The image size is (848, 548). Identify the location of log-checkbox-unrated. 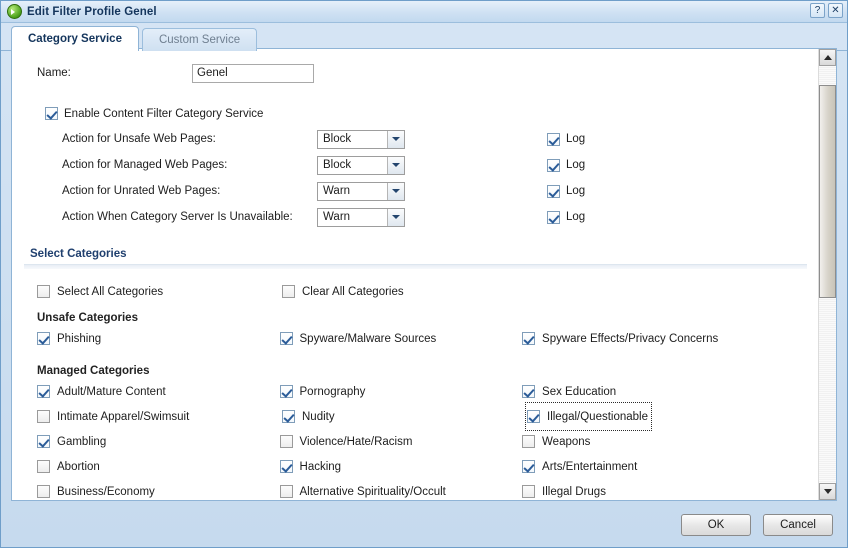
(553, 191).